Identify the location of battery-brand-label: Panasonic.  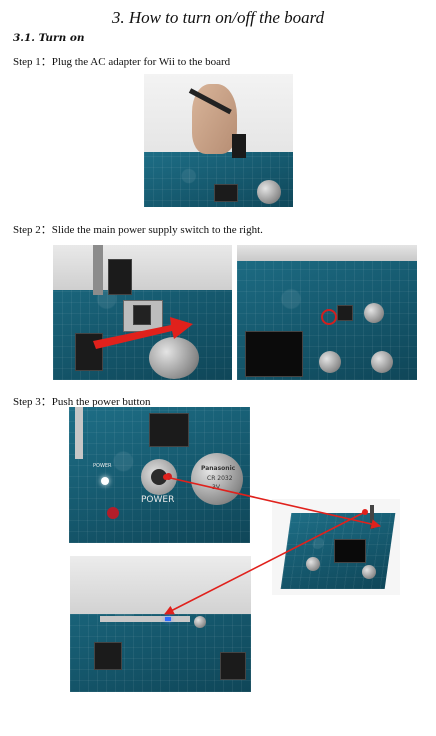
(218, 468).